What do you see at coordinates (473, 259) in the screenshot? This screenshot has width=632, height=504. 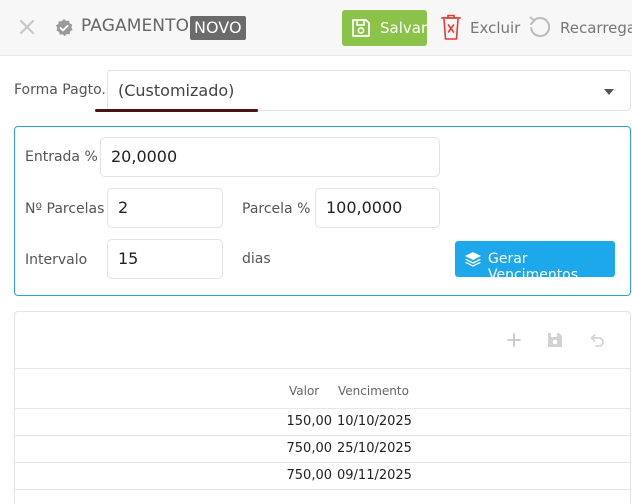 I see `layers-icon` at bounding box center [473, 259].